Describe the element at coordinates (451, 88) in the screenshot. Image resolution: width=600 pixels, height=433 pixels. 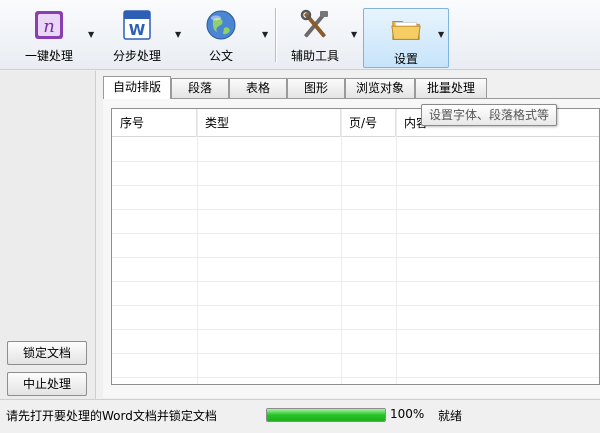
I see `tab-batch-processing: 批量处理` at that location.